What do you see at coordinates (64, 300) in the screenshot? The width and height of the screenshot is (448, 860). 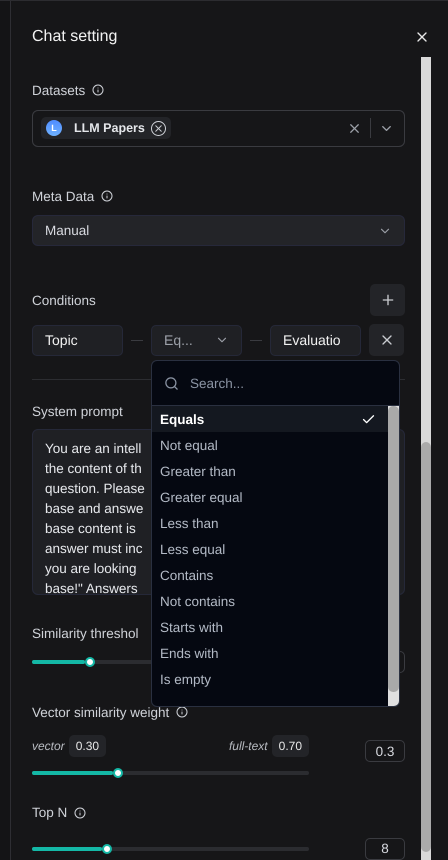 I see `field-label: Conditions` at bounding box center [64, 300].